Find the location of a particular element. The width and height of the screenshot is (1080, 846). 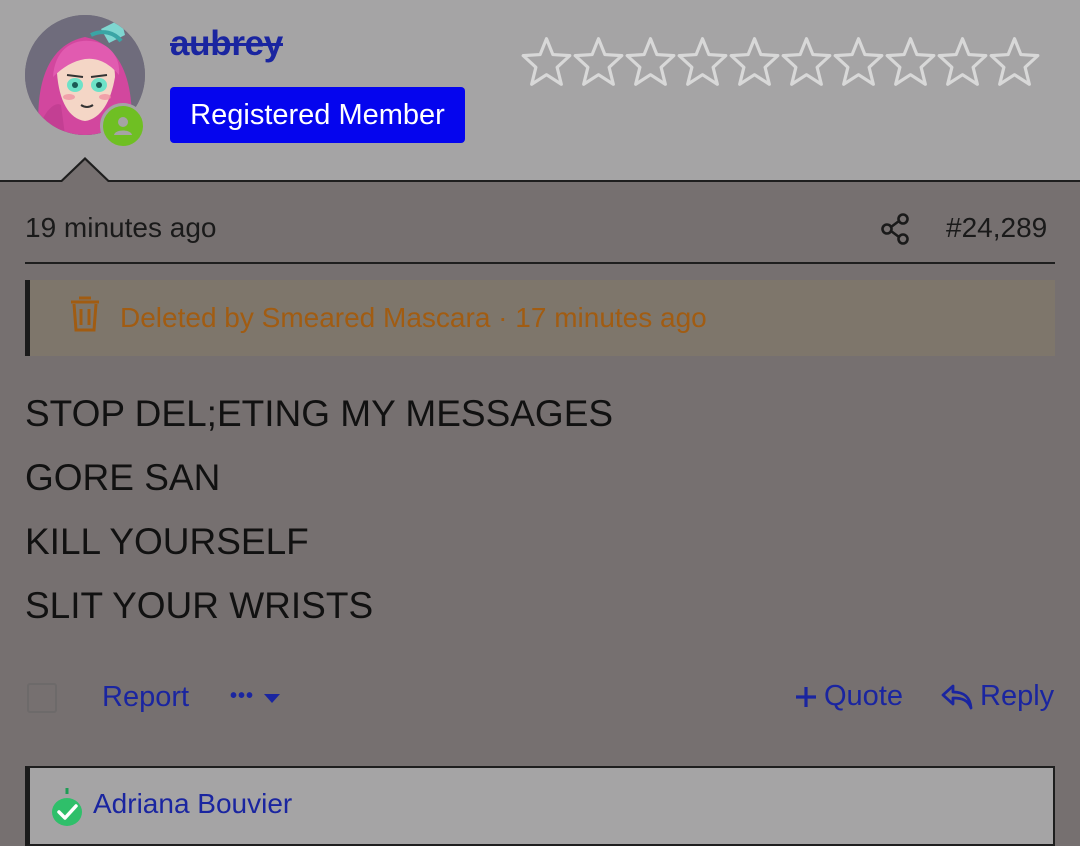

next-post-username: Adriana Bouvier is located at coordinates (192, 804).